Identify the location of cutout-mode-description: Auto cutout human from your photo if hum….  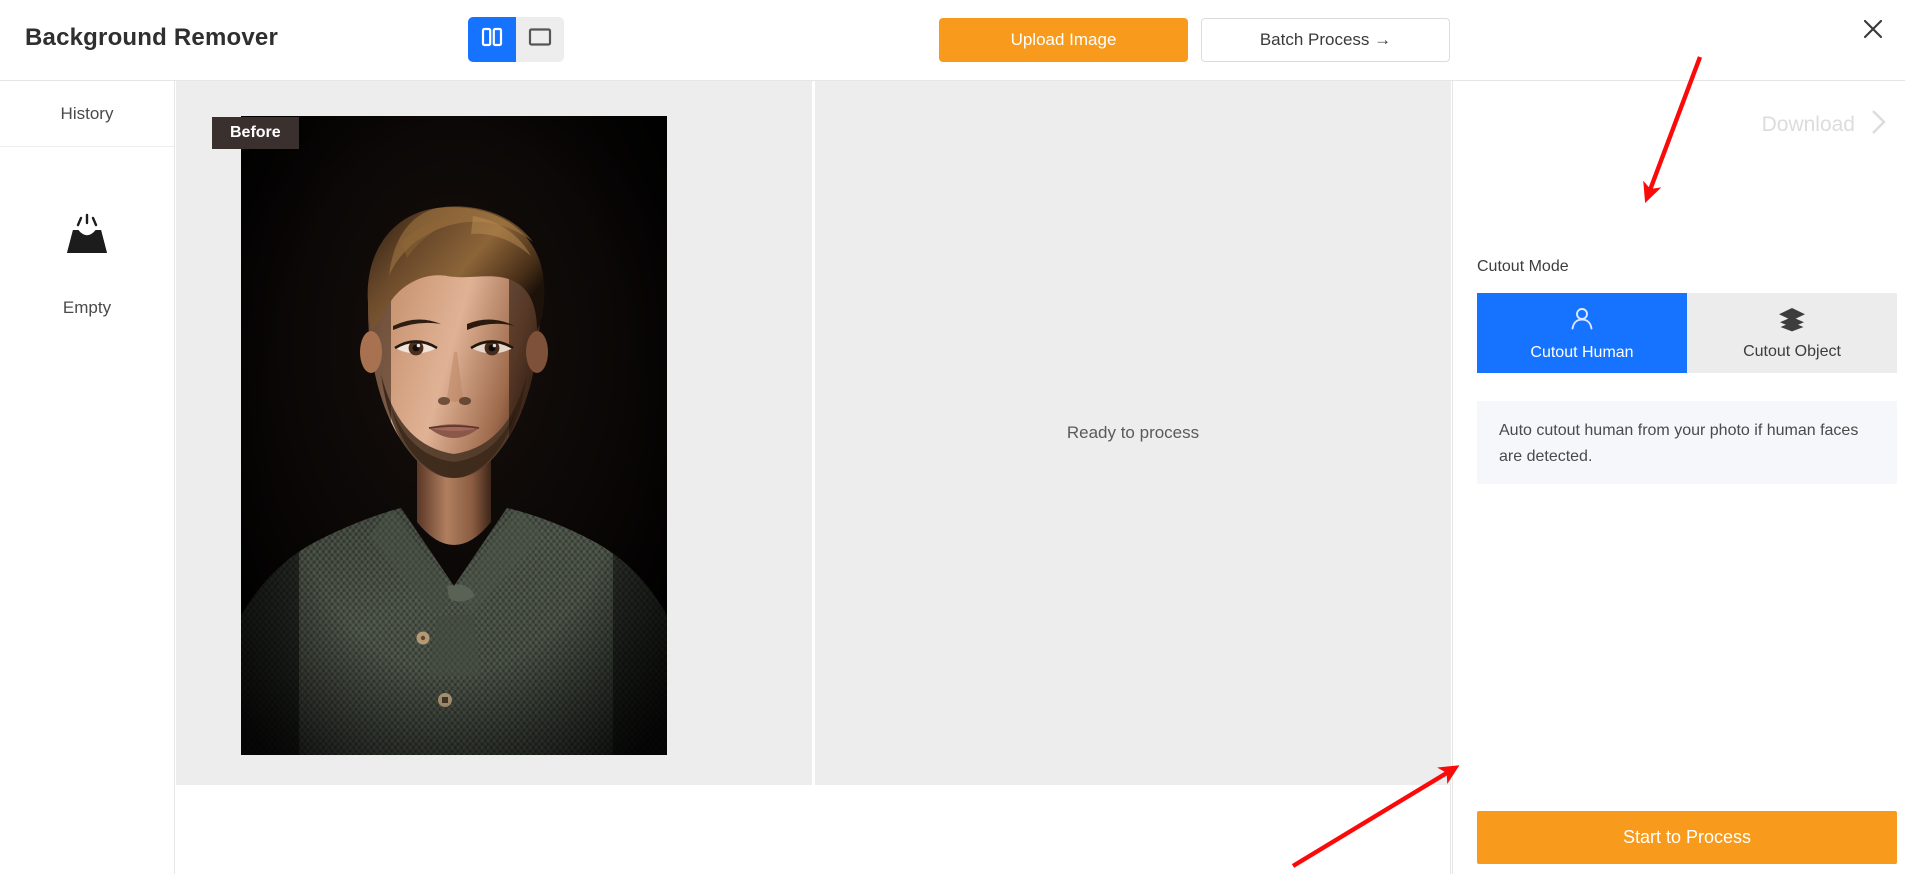
(1687, 442).